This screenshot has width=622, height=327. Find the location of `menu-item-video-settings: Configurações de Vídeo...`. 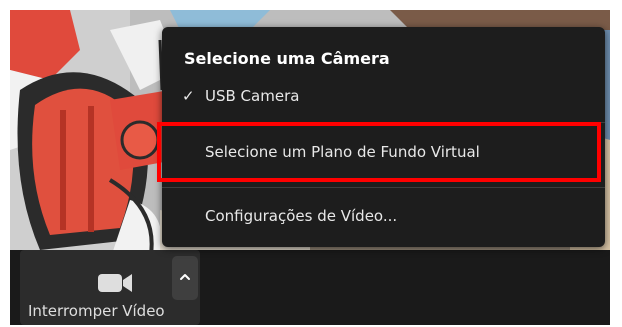

menu-item-video-settings: Configurações de Vídeo... is located at coordinates (383, 216).